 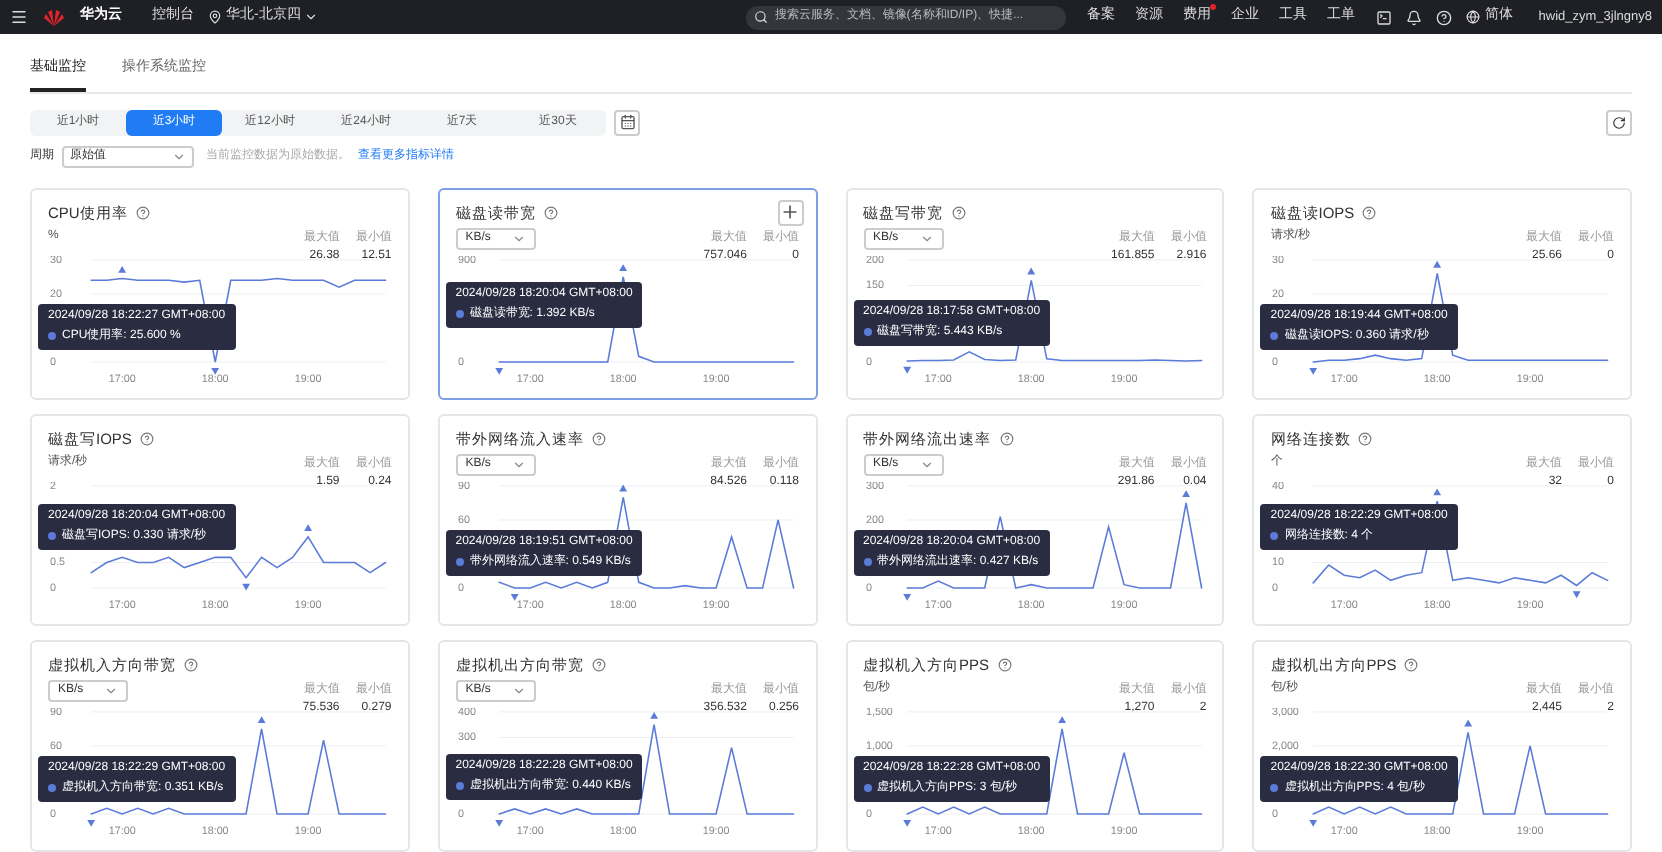 I want to click on location-icon, so click(x=215, y=17).